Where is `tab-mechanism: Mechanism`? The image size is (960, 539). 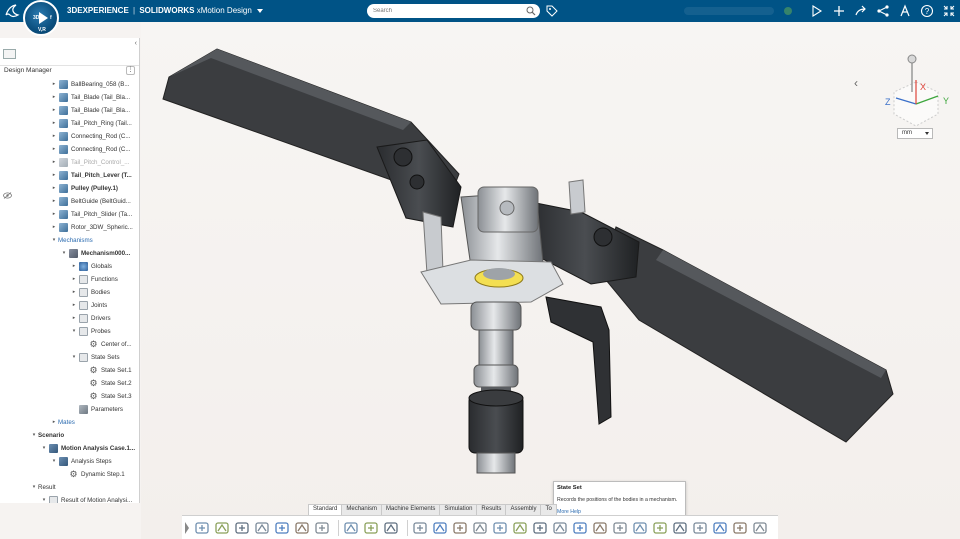
tab-mechanism: Mechanism is located at coordinates (362, 509).